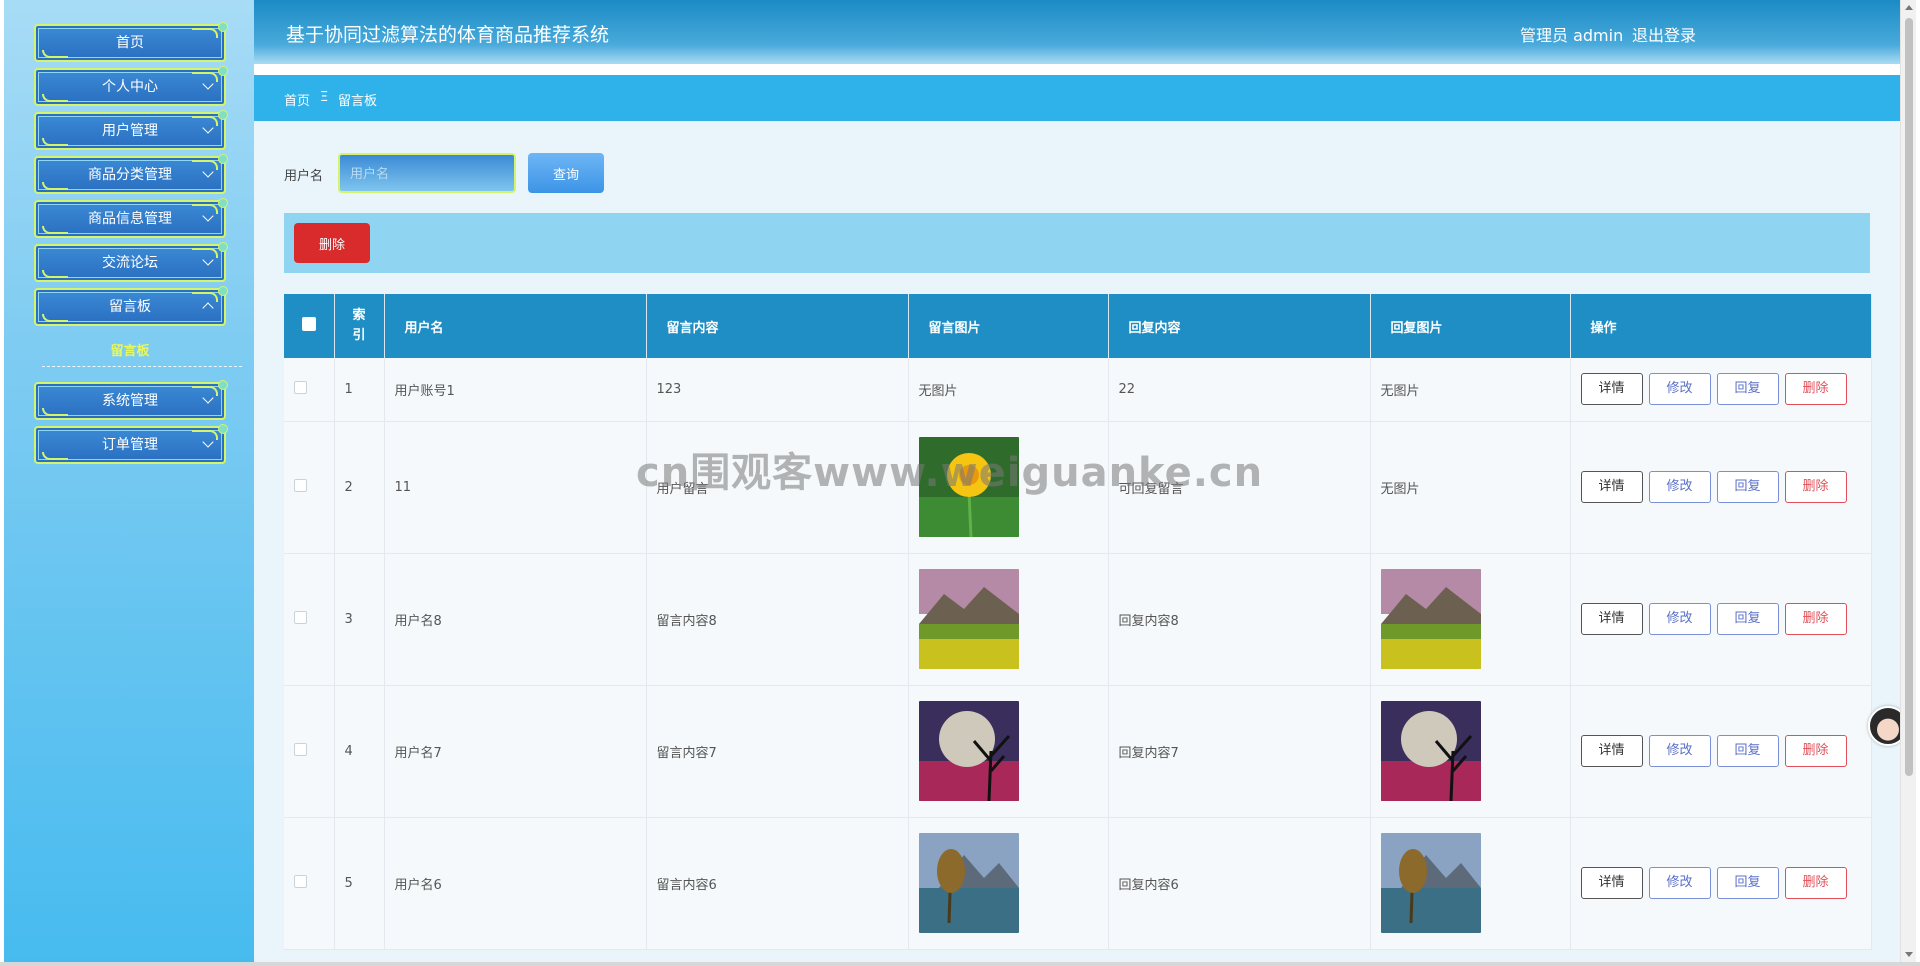  Describe the element at coordinates (130, 349) in the screenshot. I see `submenu-item-message-board: 留言板` at that location.